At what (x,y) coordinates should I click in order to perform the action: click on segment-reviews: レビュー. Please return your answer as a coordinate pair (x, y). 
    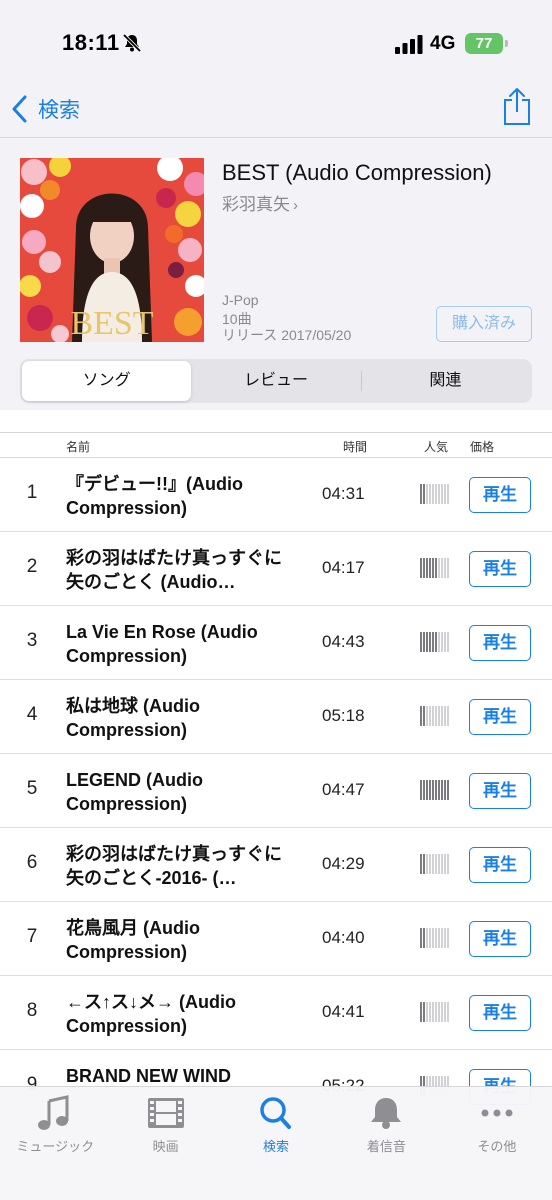
    Looking at the image, I should click on (275, 381).